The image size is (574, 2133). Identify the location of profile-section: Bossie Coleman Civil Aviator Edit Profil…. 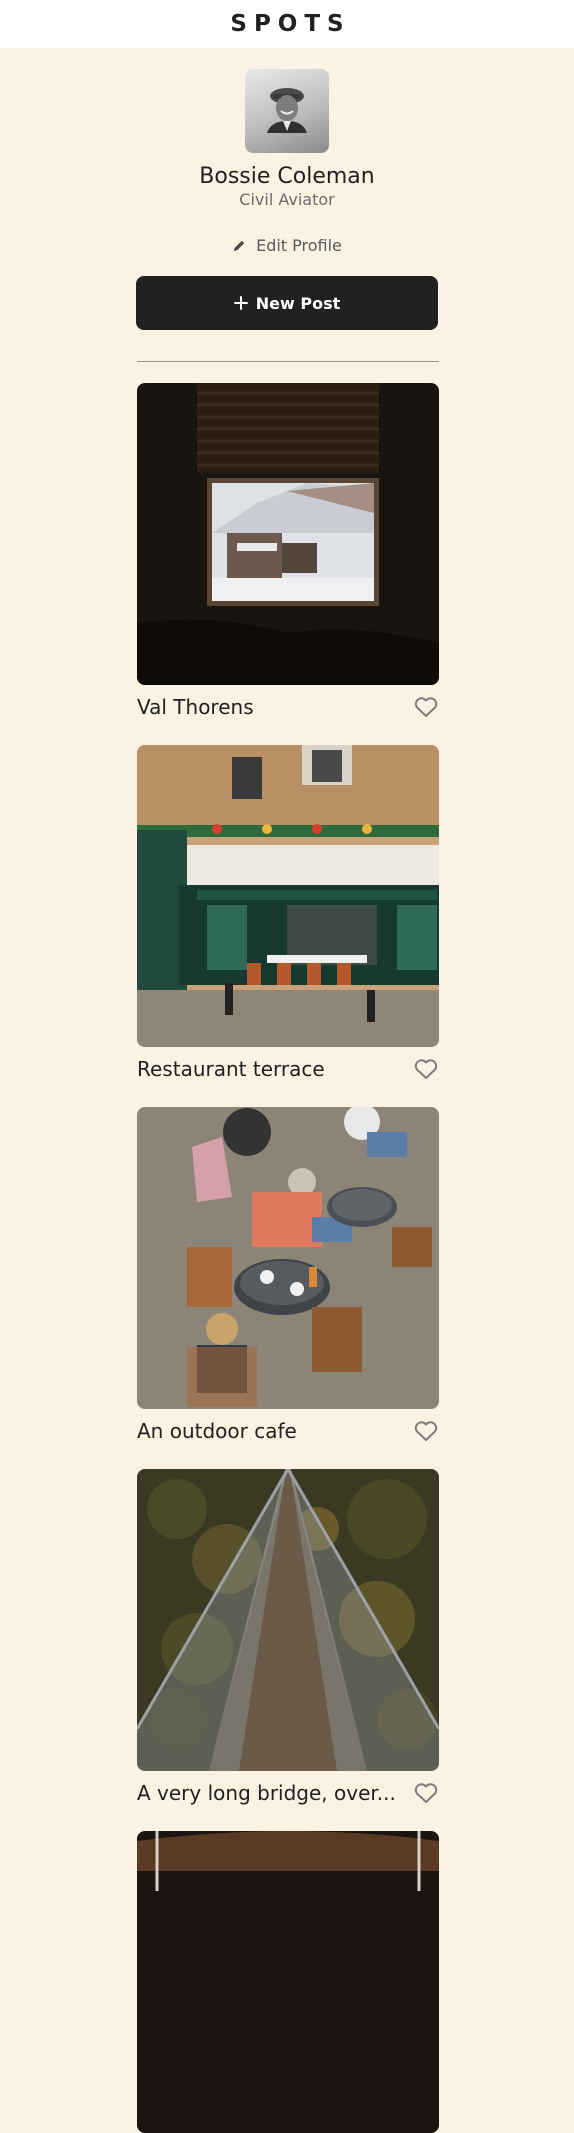
(287, 189).